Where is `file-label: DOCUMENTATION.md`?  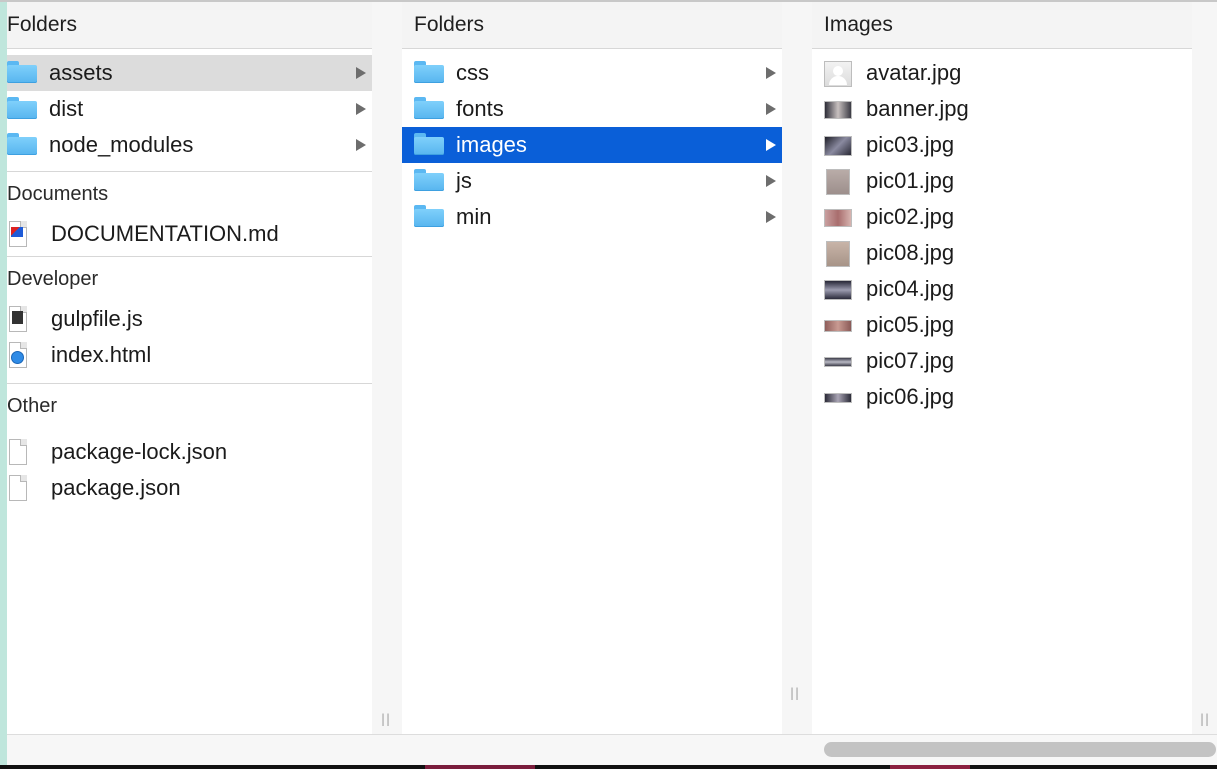
file-label: DOCUMENTATION.md is located at coordinates (165, 233).